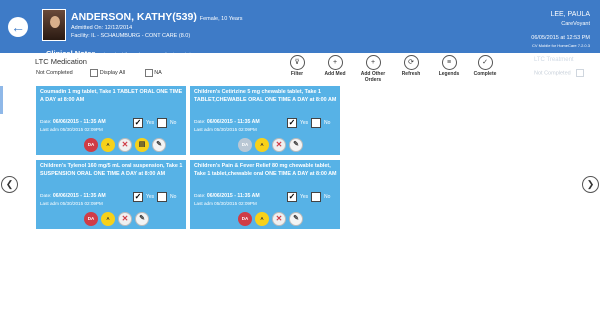 The width and height of the screenshot is (600, 330). Describe the element at coordinates (552, 73) in the screenshot. I see `ltc-treatment-not-completed: Not Completed` at that location.